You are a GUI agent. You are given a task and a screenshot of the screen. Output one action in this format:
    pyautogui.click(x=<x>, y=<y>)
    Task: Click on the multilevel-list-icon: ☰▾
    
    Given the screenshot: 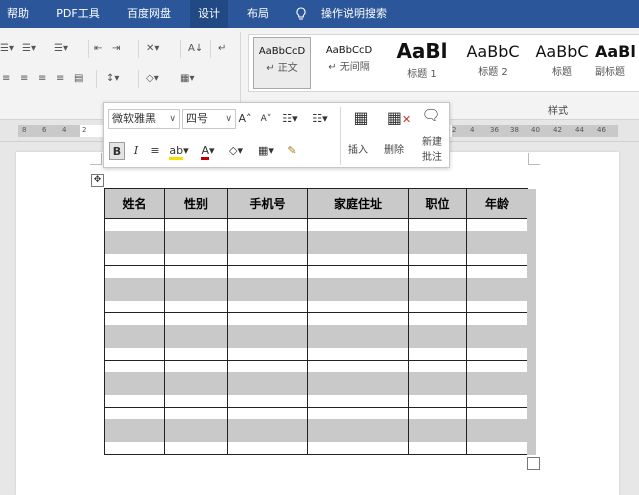 What is the action you would take?
    pyautogui.click(x=61, y=49)
    